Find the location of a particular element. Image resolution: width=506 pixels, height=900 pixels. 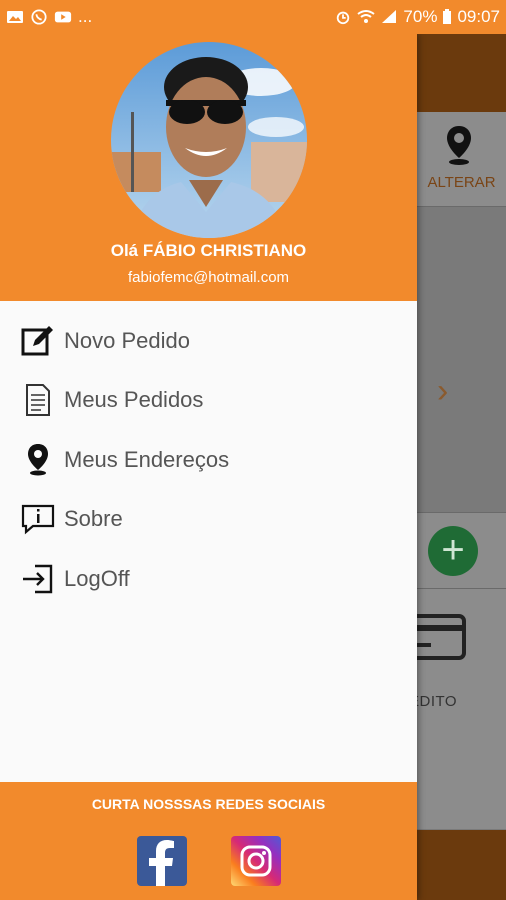

background-payment-row: EDITO is located at coordinates (461, 709).